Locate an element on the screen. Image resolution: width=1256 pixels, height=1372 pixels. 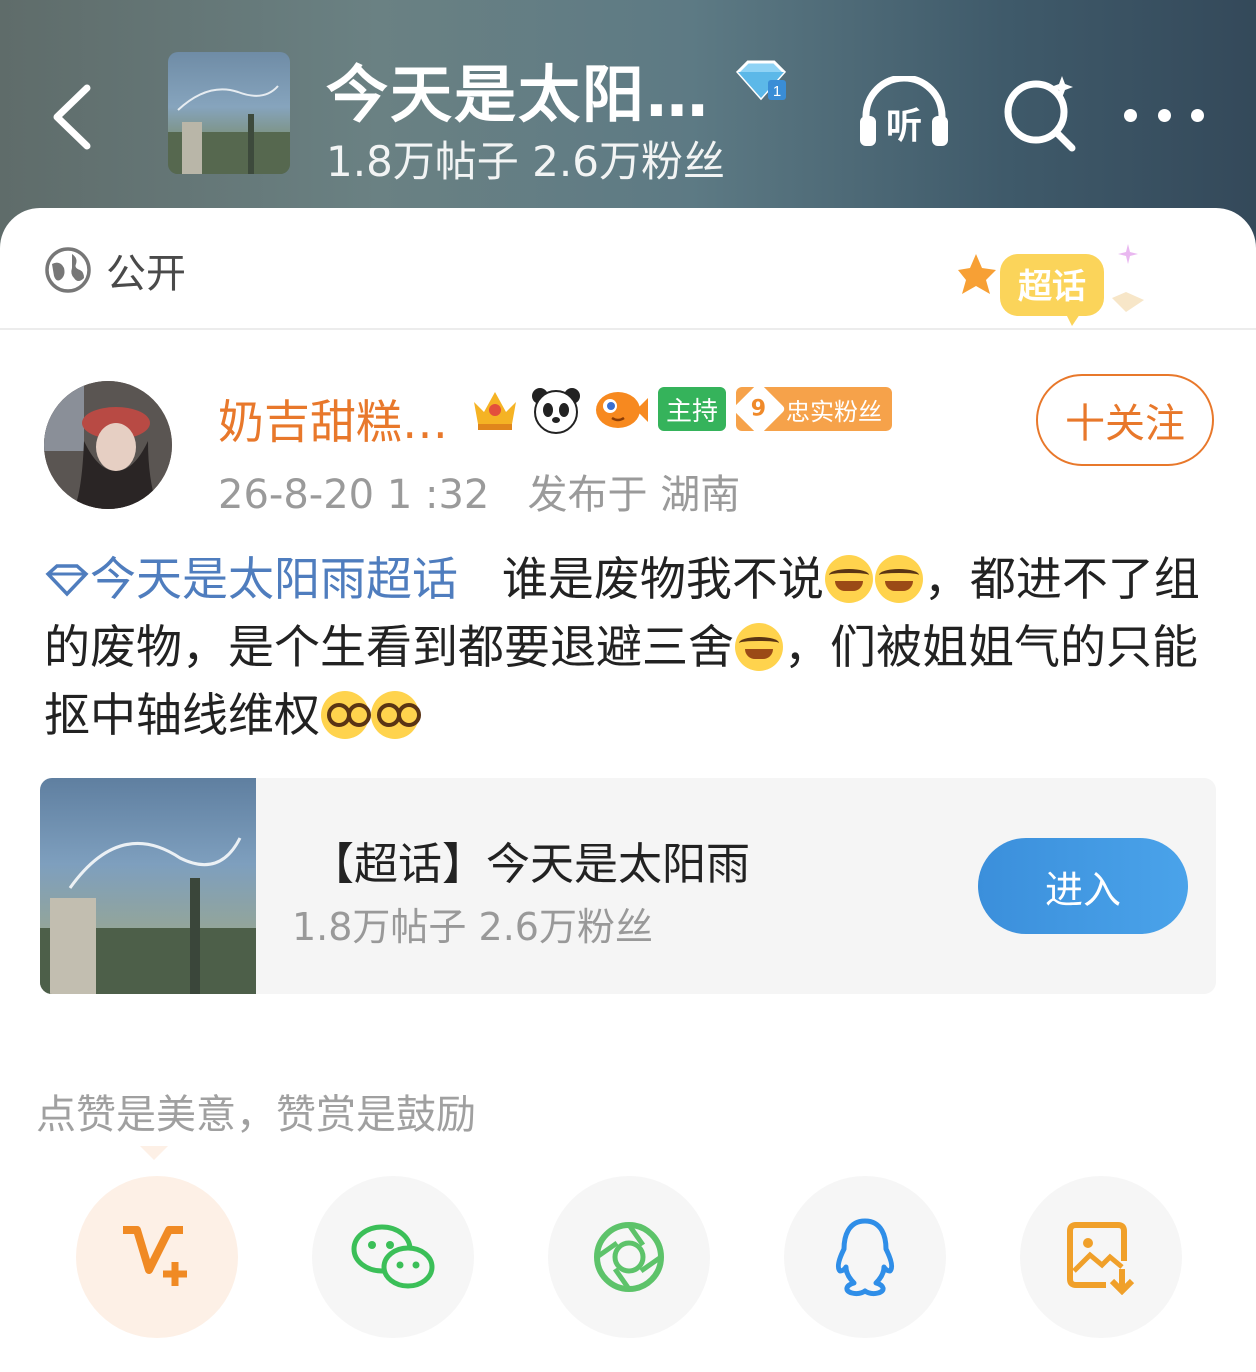
super-topic-diamond-icon is located at coordinates (67, 580).